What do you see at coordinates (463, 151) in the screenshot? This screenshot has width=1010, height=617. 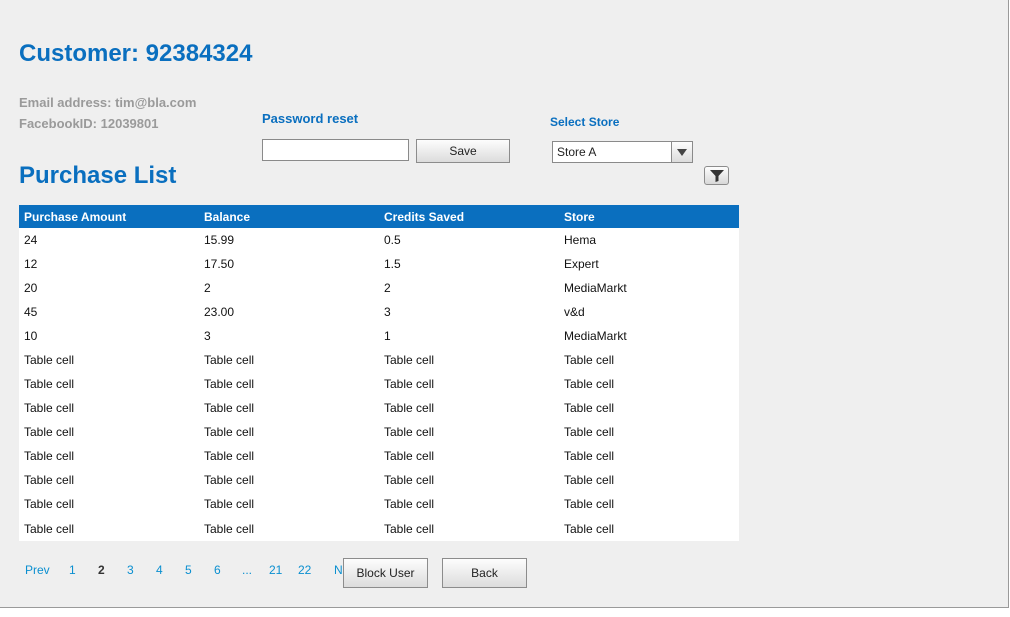 I see `save-button: Save` at bounding box center [463, 151].